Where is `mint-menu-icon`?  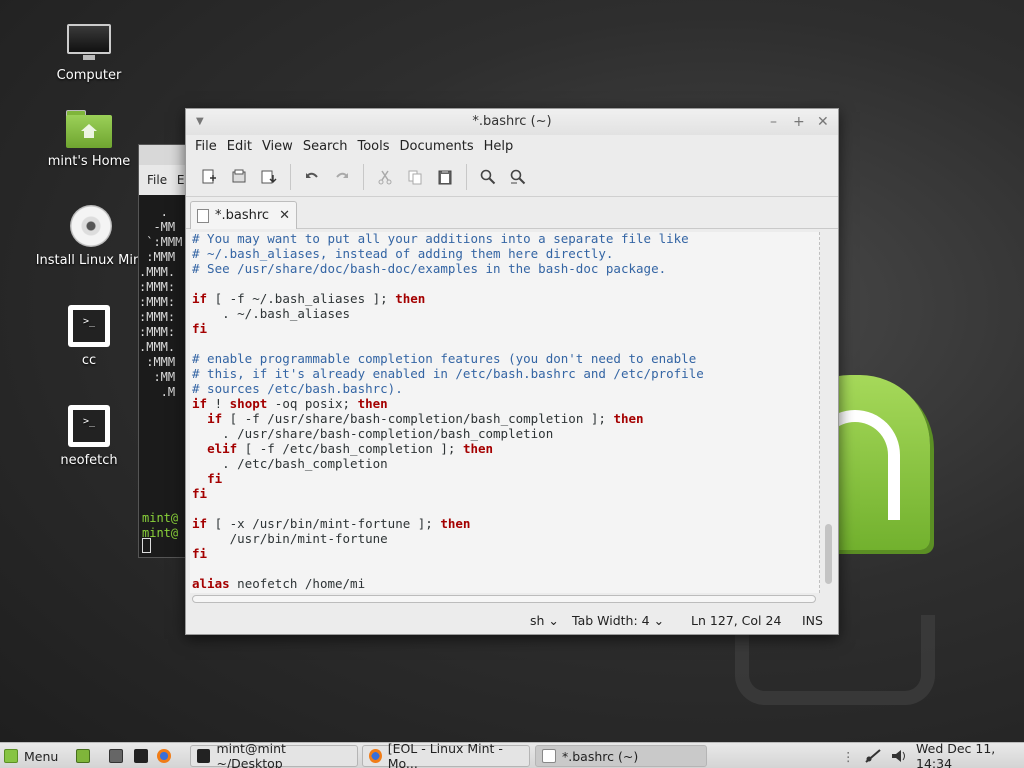 mint-menu-icon is located at coordinates (11, 756).